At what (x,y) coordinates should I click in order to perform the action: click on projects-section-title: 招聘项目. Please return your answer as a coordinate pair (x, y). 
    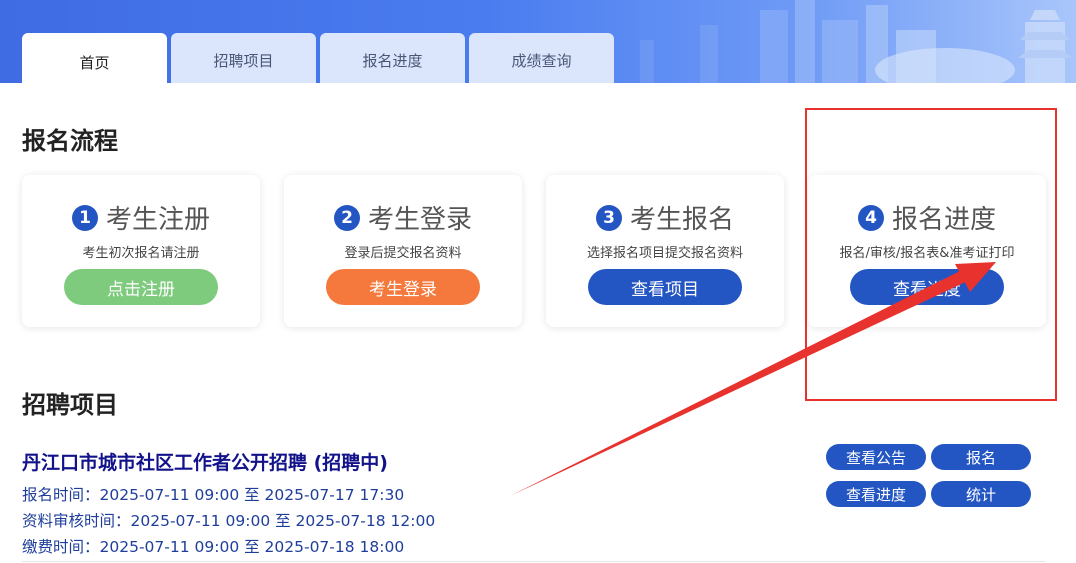
    Looking at the image, I should click on (70, 405).